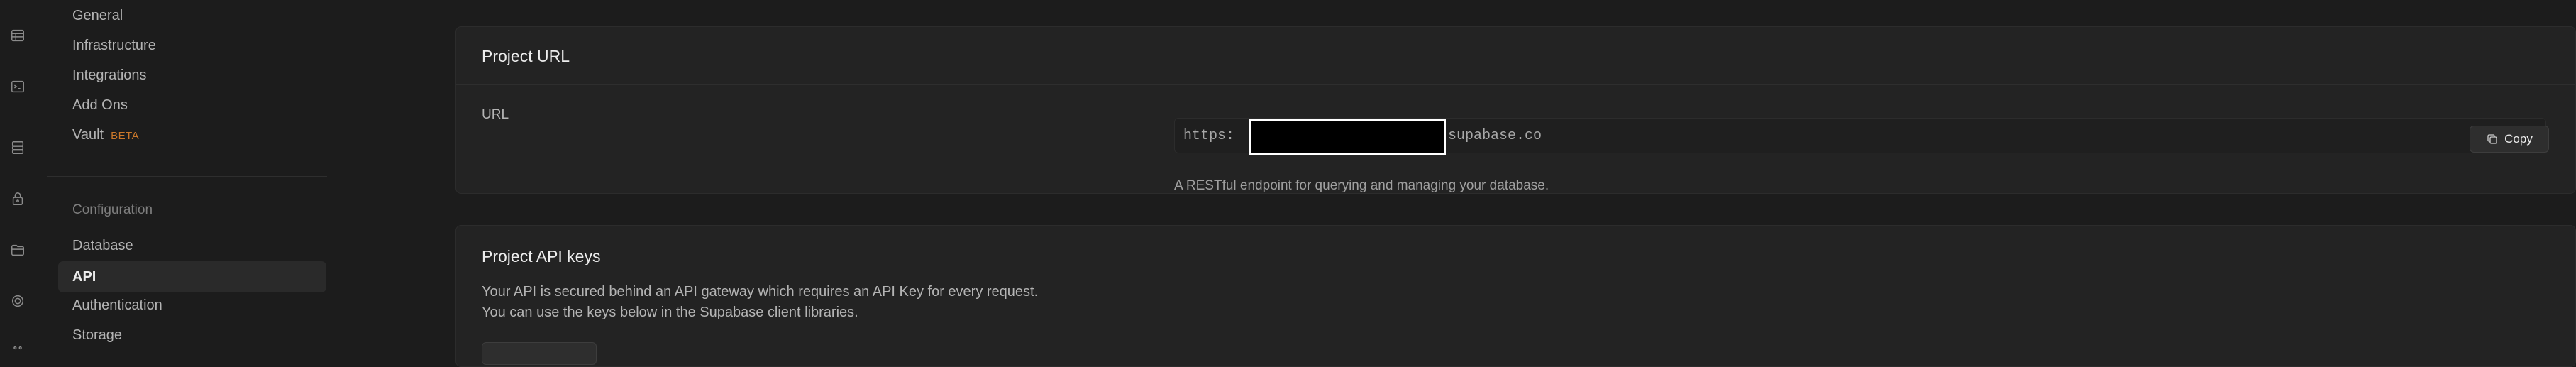  I want to click on url-label: URL, so click(495, 114).